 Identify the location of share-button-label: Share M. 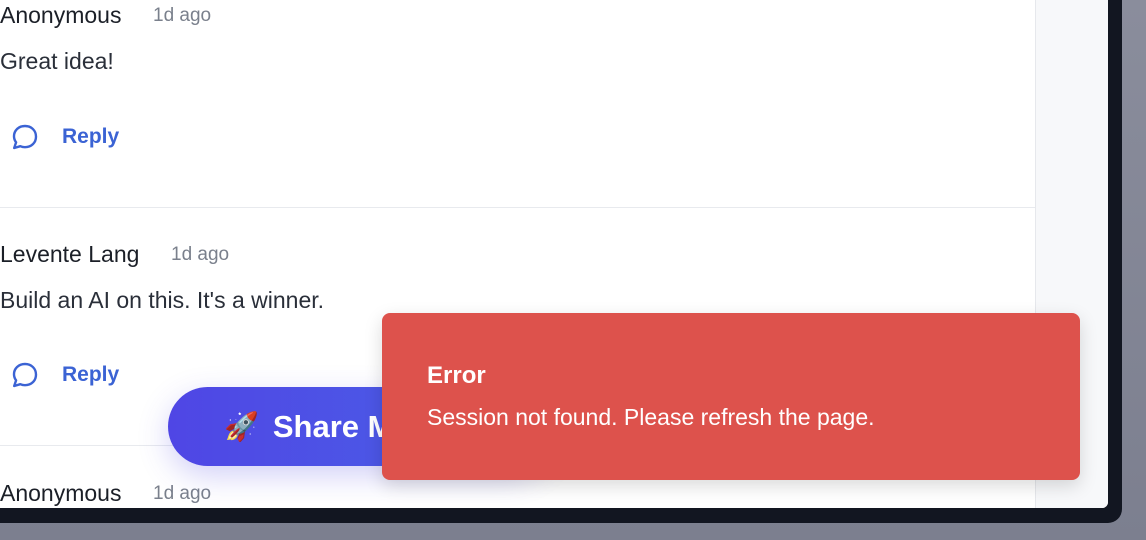
(333, 426).